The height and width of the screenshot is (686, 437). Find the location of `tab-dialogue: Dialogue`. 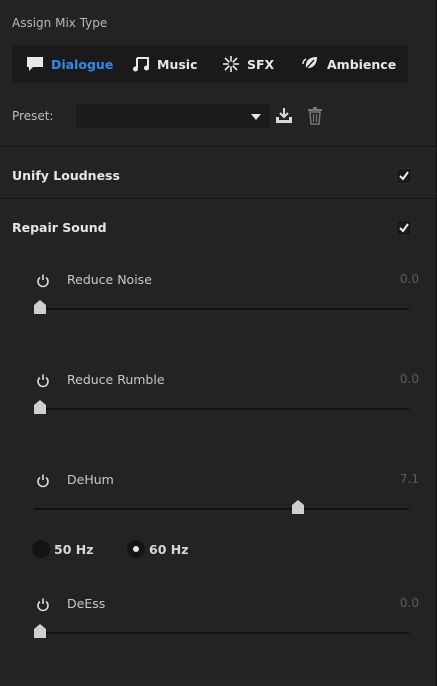

tab-dialogue: Dialogue is located at coordinates (67, 64).